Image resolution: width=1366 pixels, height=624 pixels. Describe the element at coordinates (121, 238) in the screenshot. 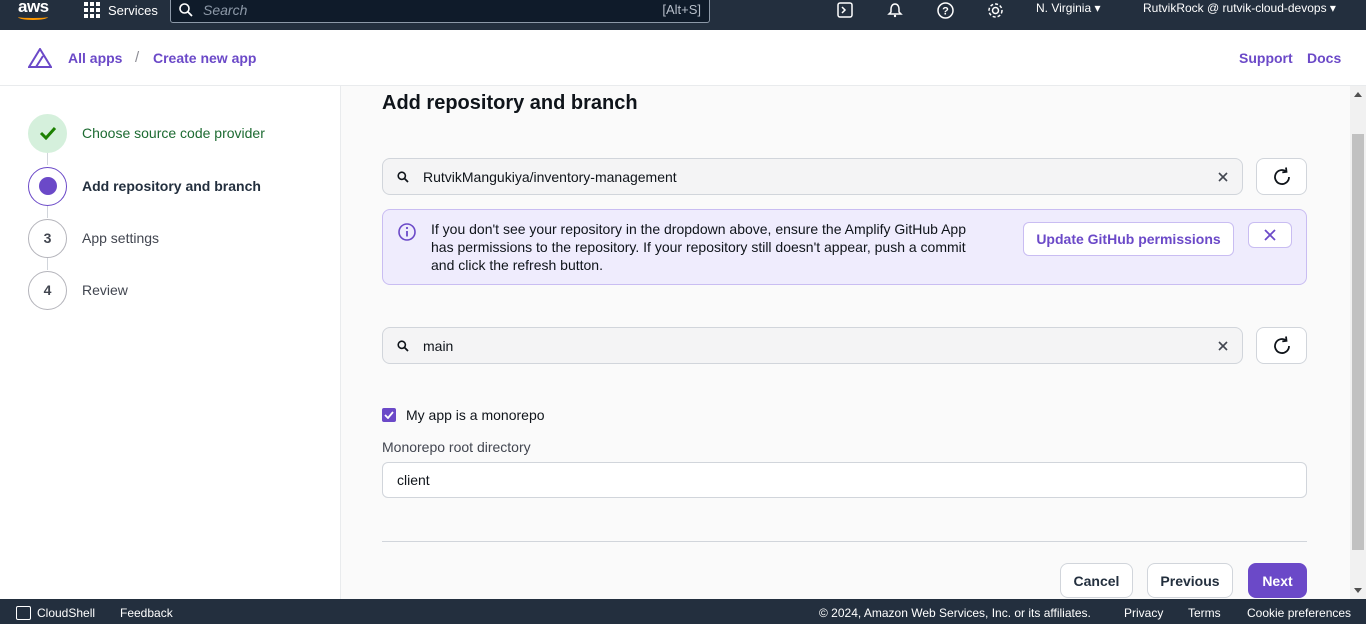

I see `step-label: App settings` at that location.